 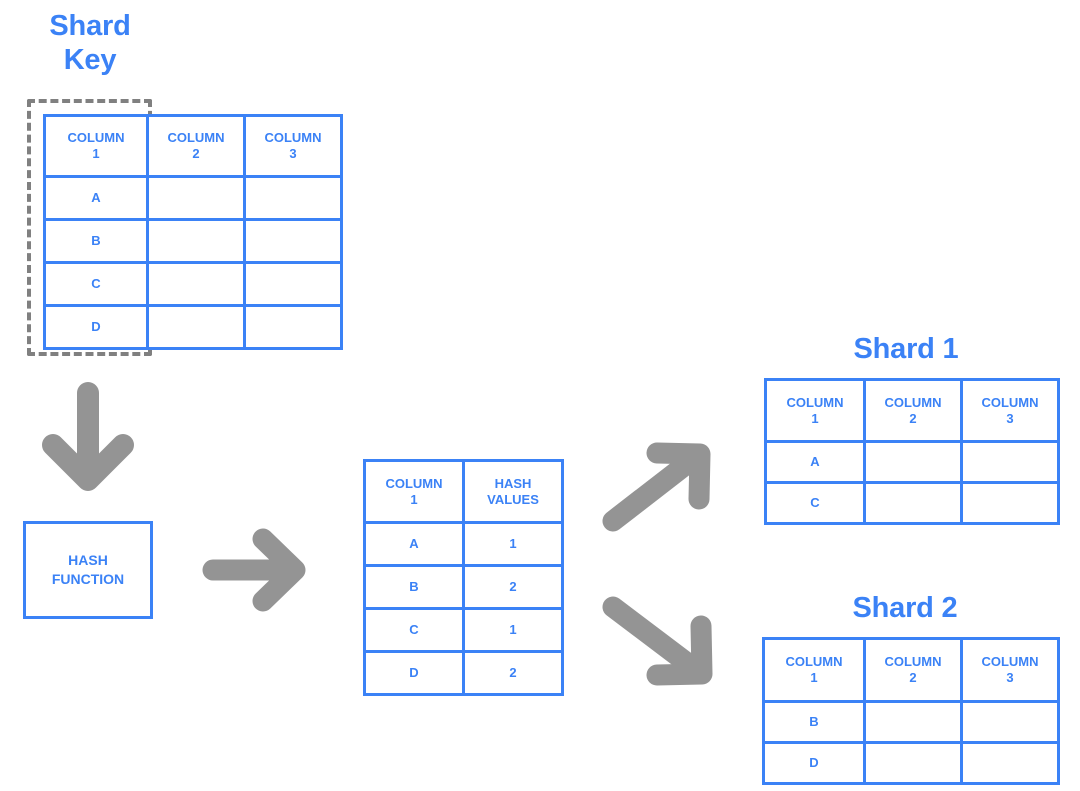 What do you see at coordinates (513, 491) in the screenshot?
I see `column-header: HASH VALUES` at bounding box center [513, 491].